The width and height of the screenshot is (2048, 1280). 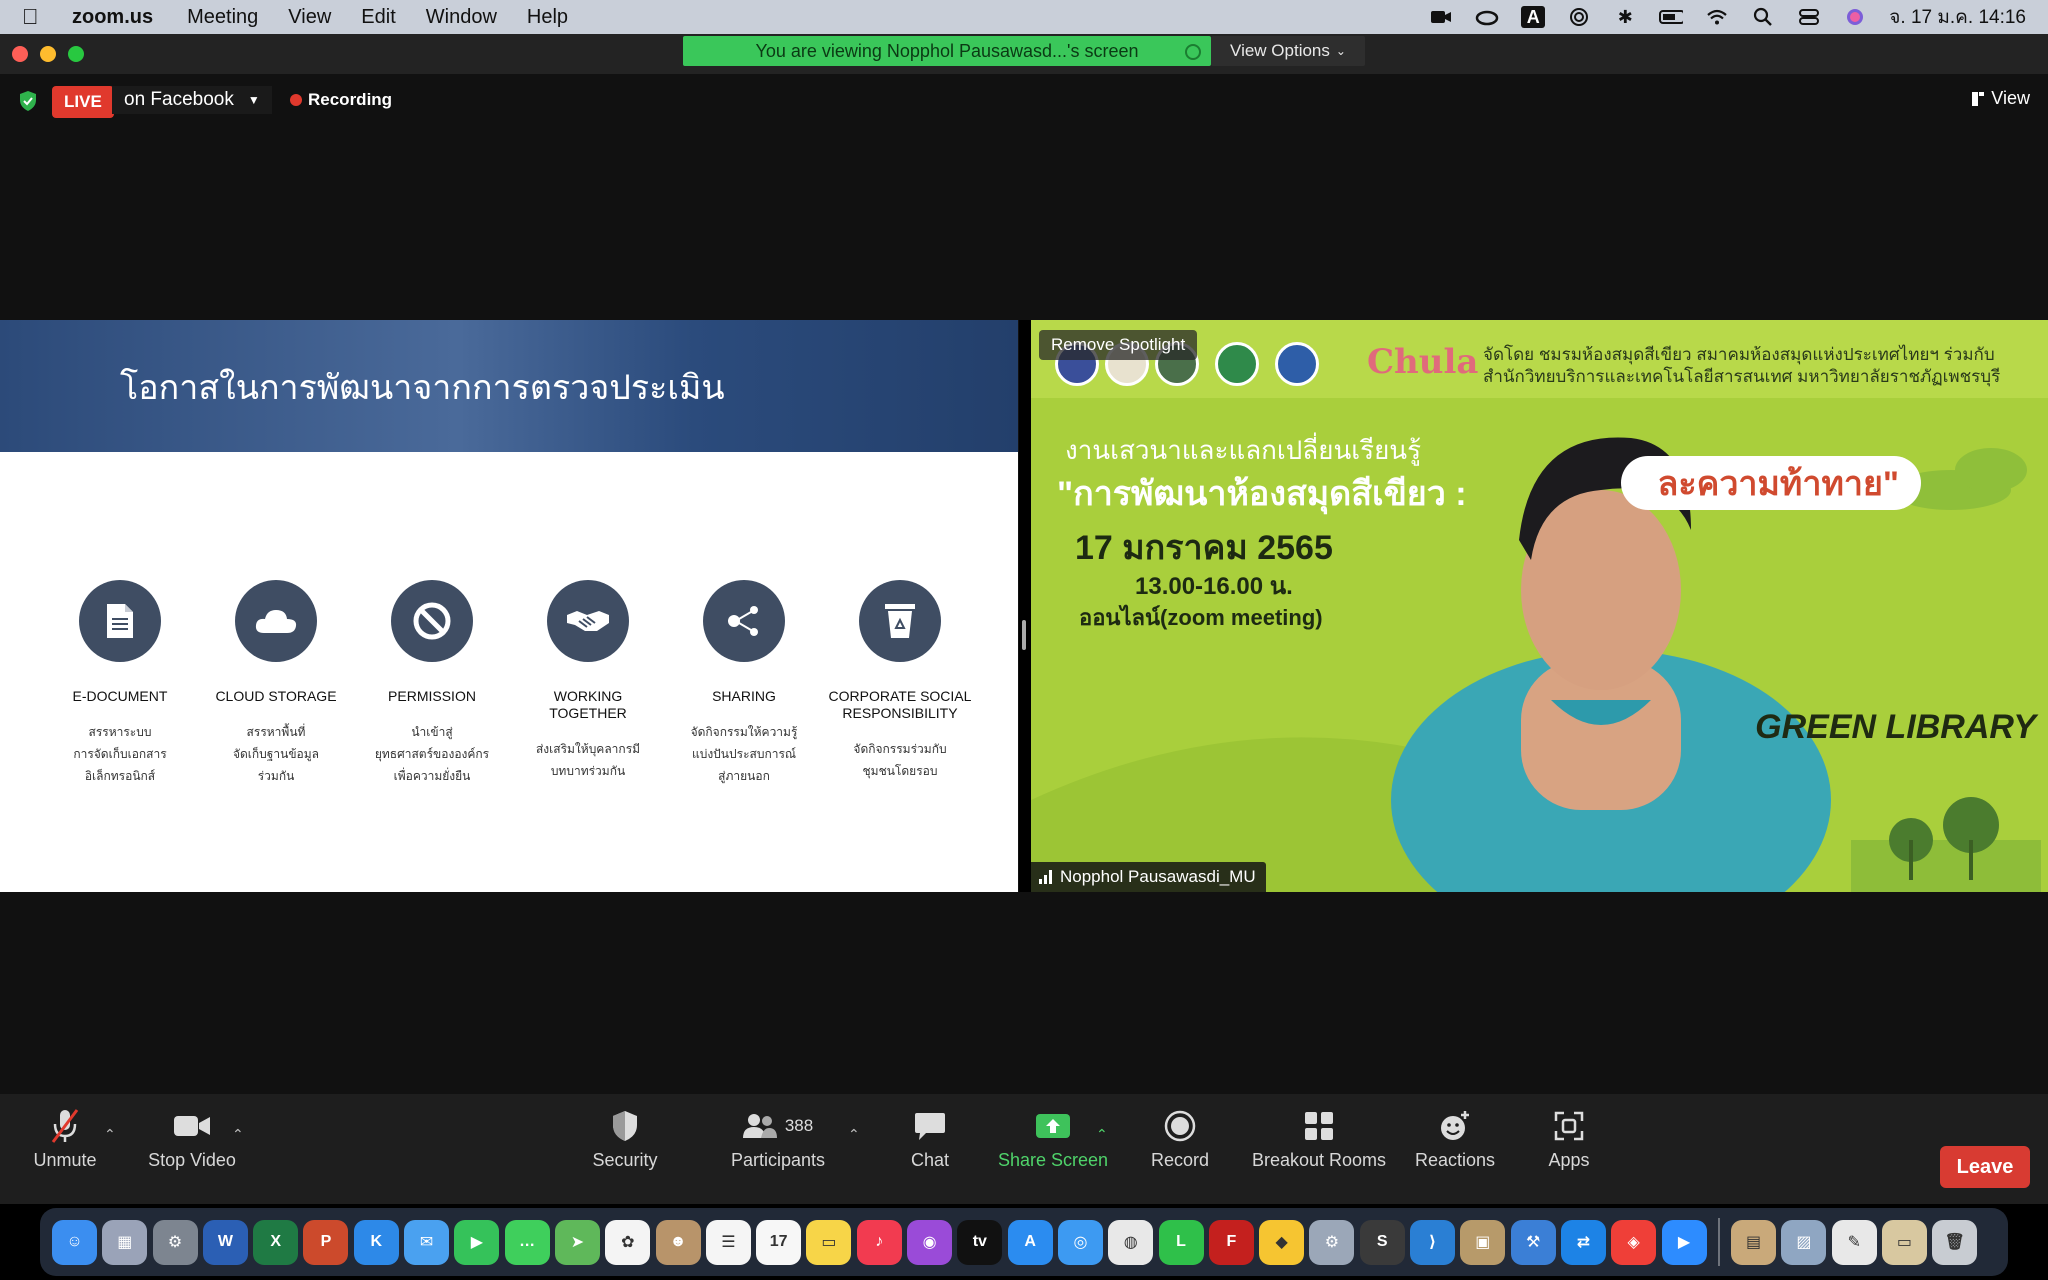 What do you see at coordinates (65, 1126) in the screenshot?
I see `muted-microphone-icon` at bounding box center [65, 1126].